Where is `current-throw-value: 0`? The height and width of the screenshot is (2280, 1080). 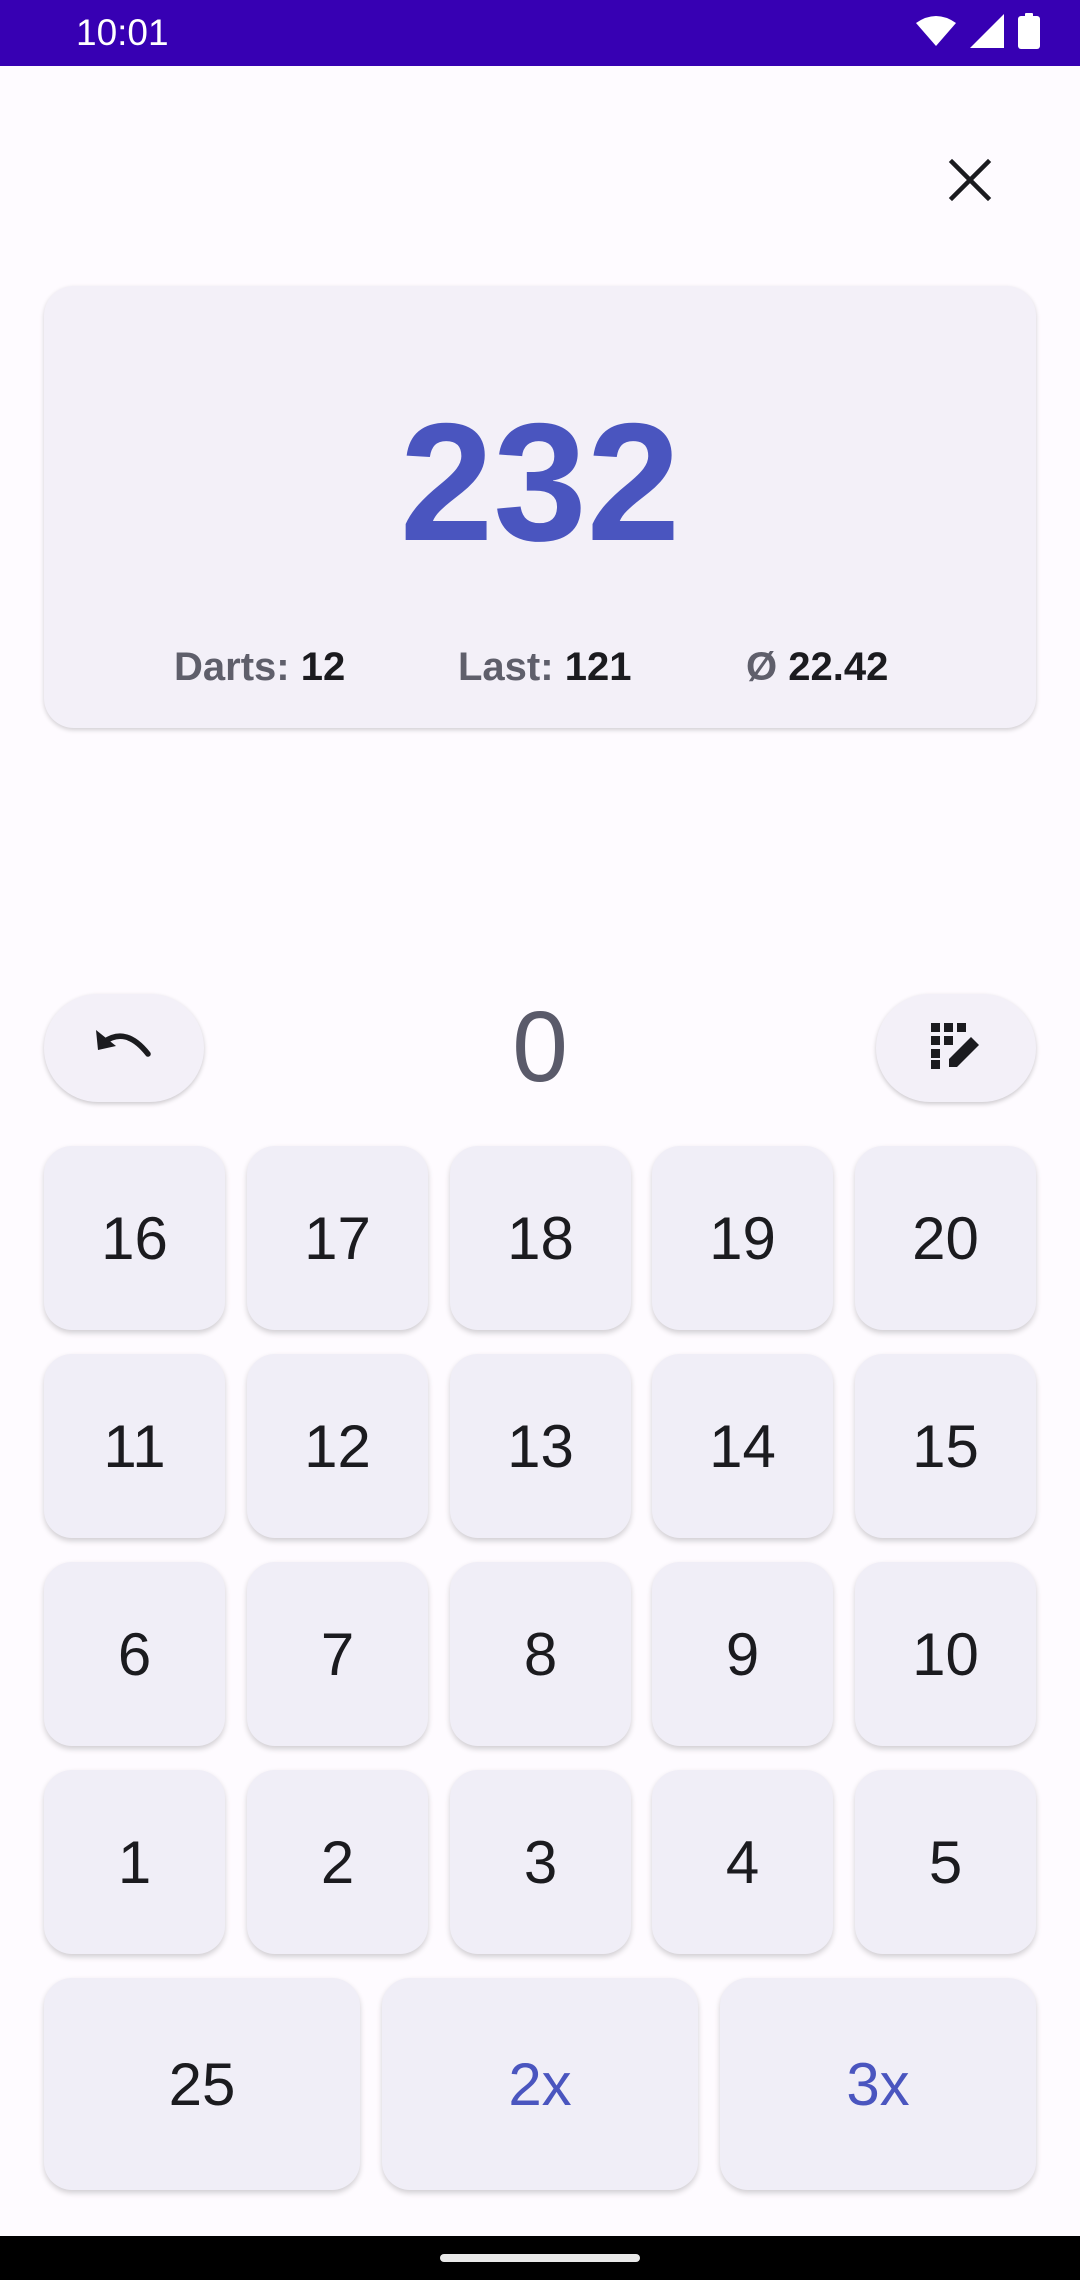
current-throw-value: 0 is located at coordinates (540, 1047).